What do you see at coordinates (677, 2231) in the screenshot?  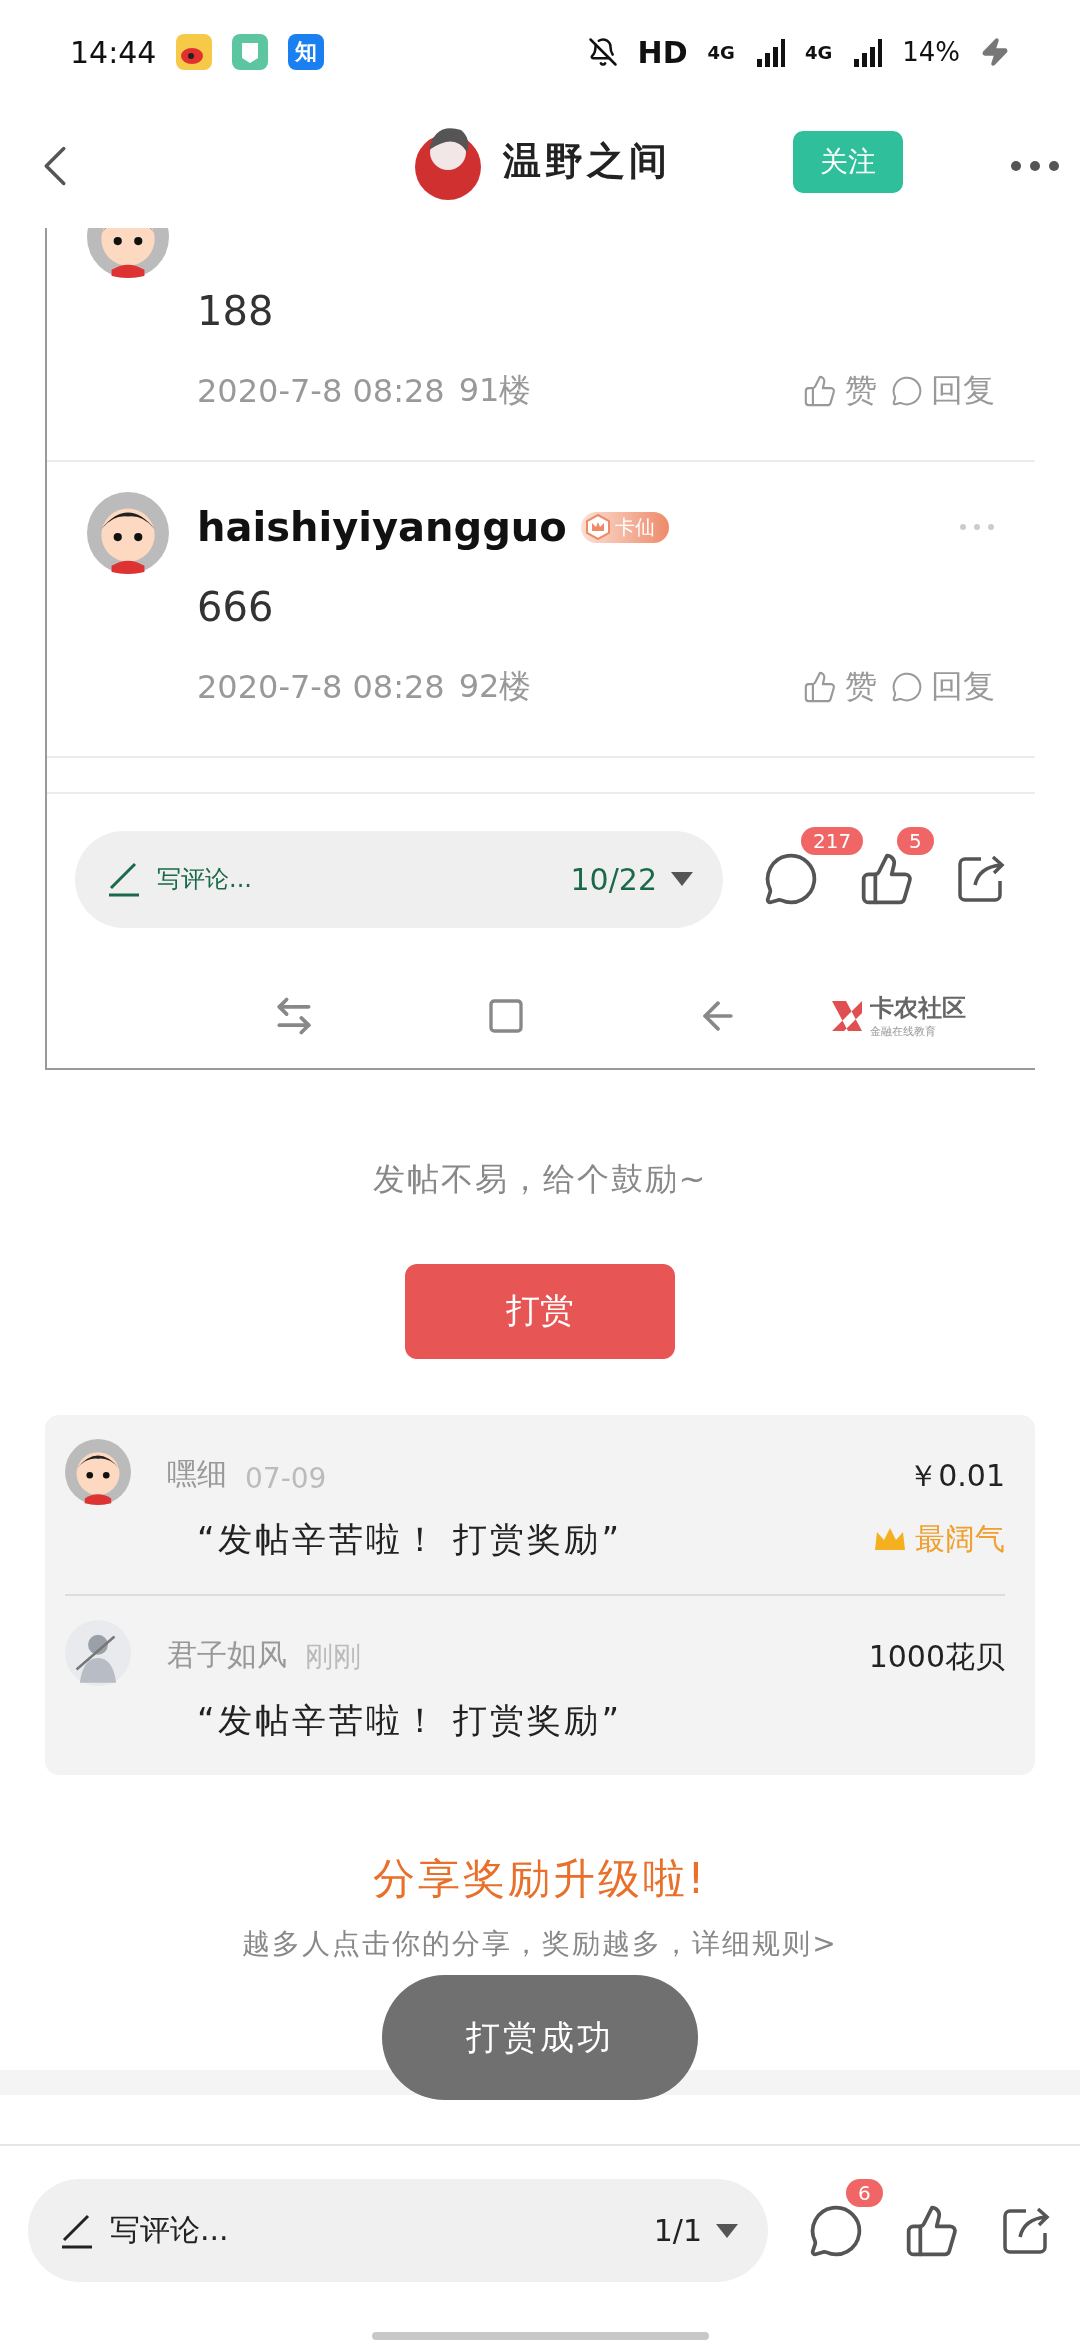 I see `page-counter: 1/1` at bounding box center [677, 2231].